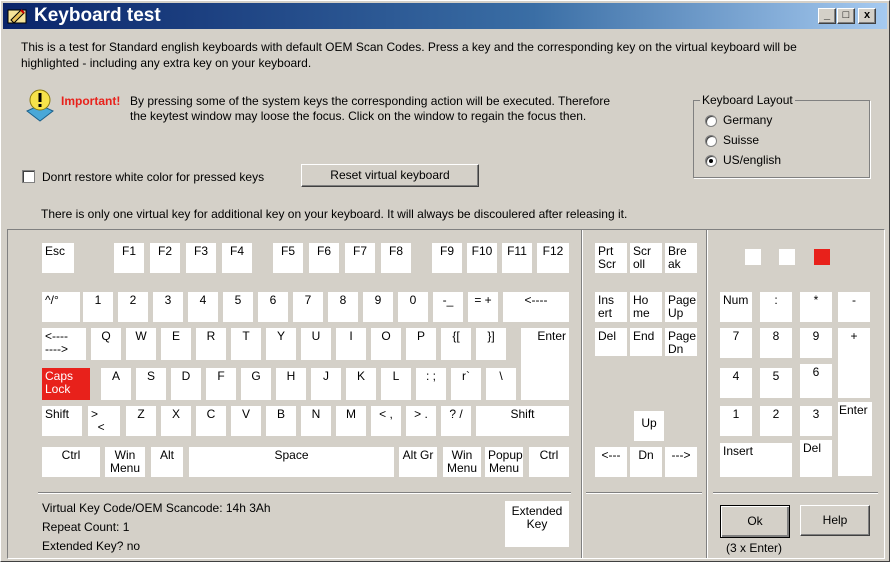 Image resolution: width=890 pixels, height=562 pixels. I want to click on key-g: G, so click(256, 384).